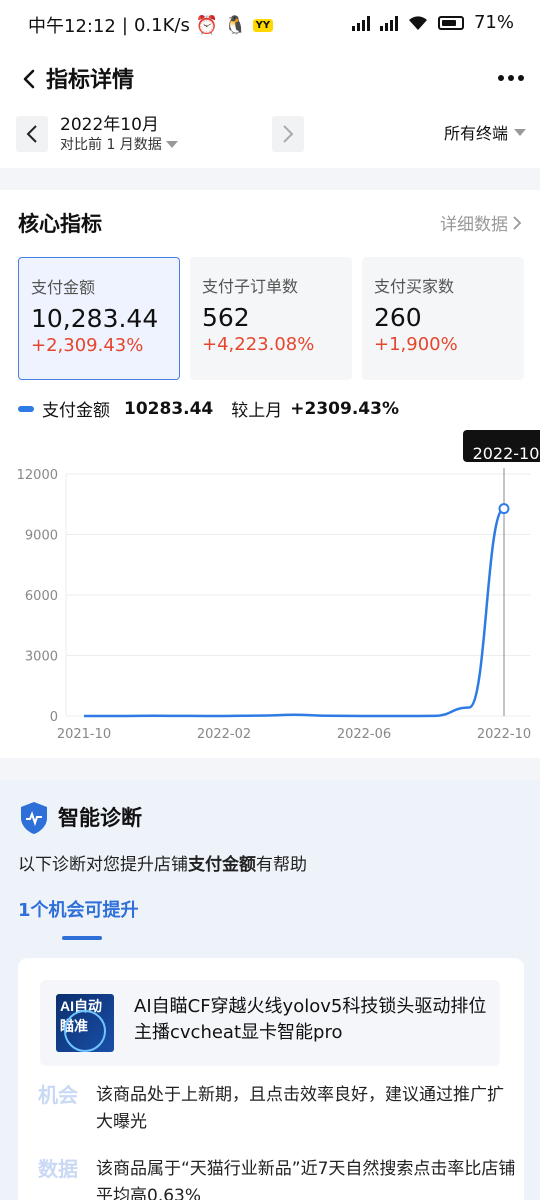 The width and height of the screenshot is (540, 1200). Describe the element at coordinates (270, 80) in the screenshot. I see `nav-bar: 指标详情` at that location.